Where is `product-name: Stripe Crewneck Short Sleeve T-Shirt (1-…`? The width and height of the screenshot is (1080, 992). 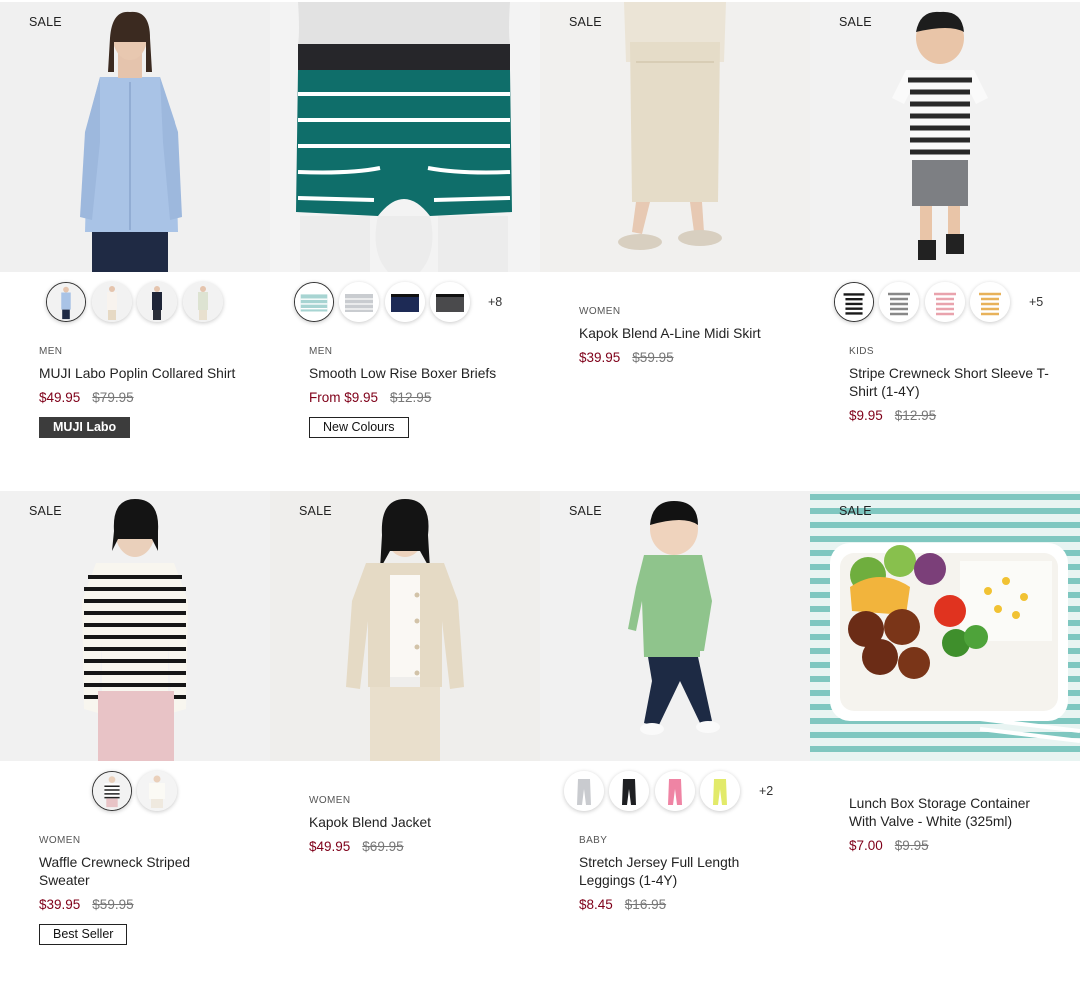
product-name: Stripe Crewneck Short Sleeve T-Shirt (1-… is located at coordinates (954, 383).